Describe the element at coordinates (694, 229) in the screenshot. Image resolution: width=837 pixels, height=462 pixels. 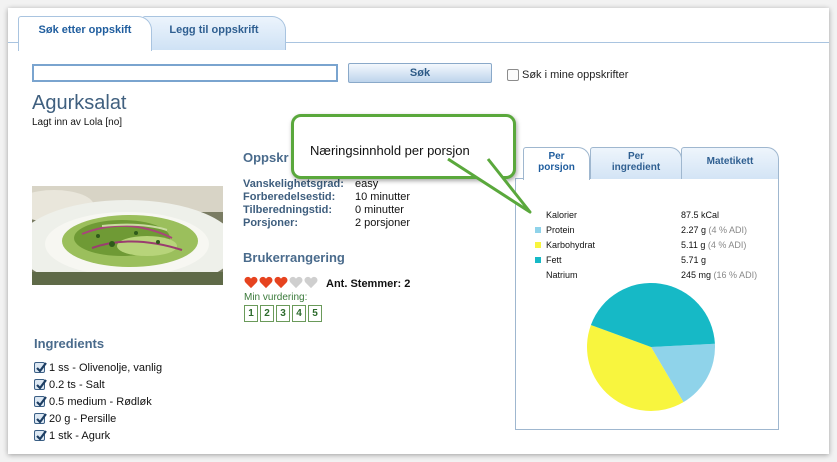
I see `nutrient-value: 2.27 g` at that location.